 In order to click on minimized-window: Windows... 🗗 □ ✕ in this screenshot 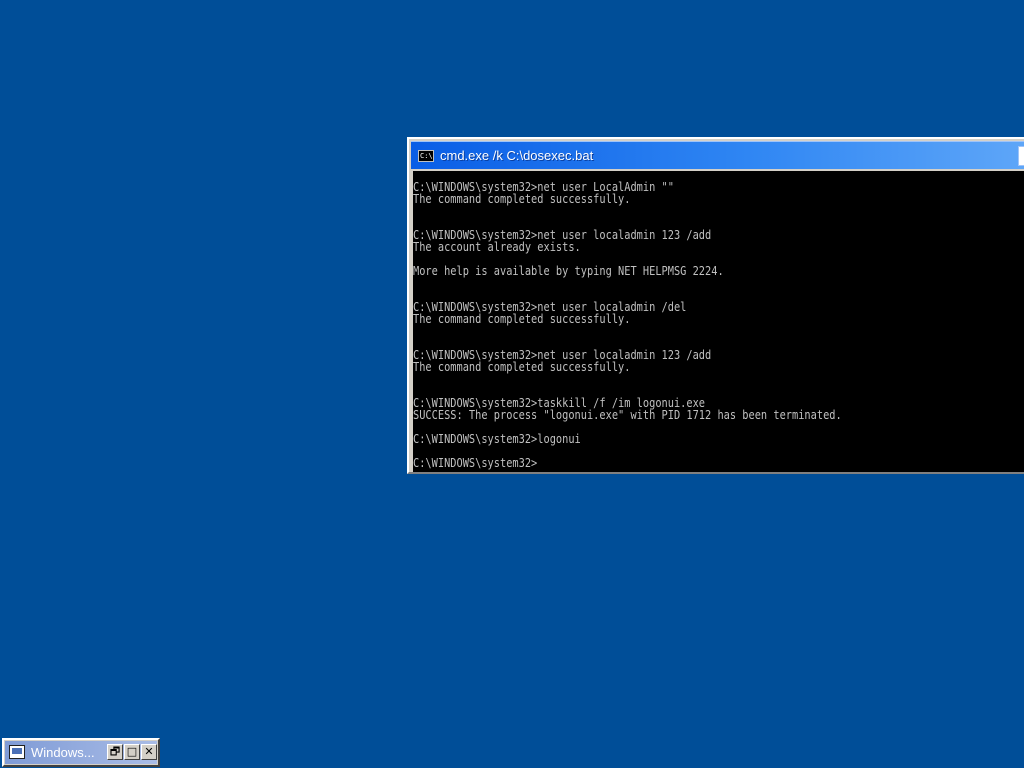, I will do `click(81, 752)`.